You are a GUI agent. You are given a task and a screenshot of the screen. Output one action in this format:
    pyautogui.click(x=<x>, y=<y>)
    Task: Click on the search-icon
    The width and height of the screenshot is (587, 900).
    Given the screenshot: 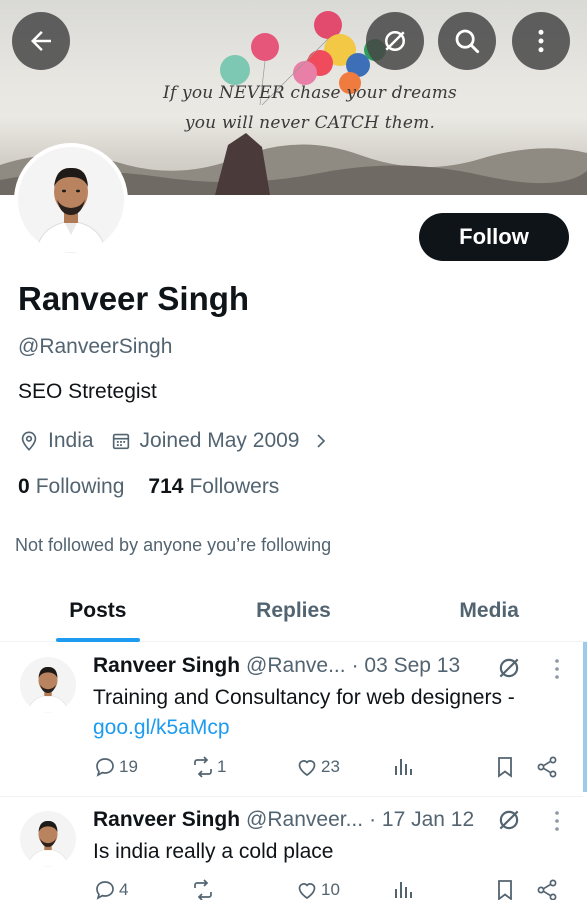 What is the action you would take?
    pyautogui.click(x=467, y=41)
    